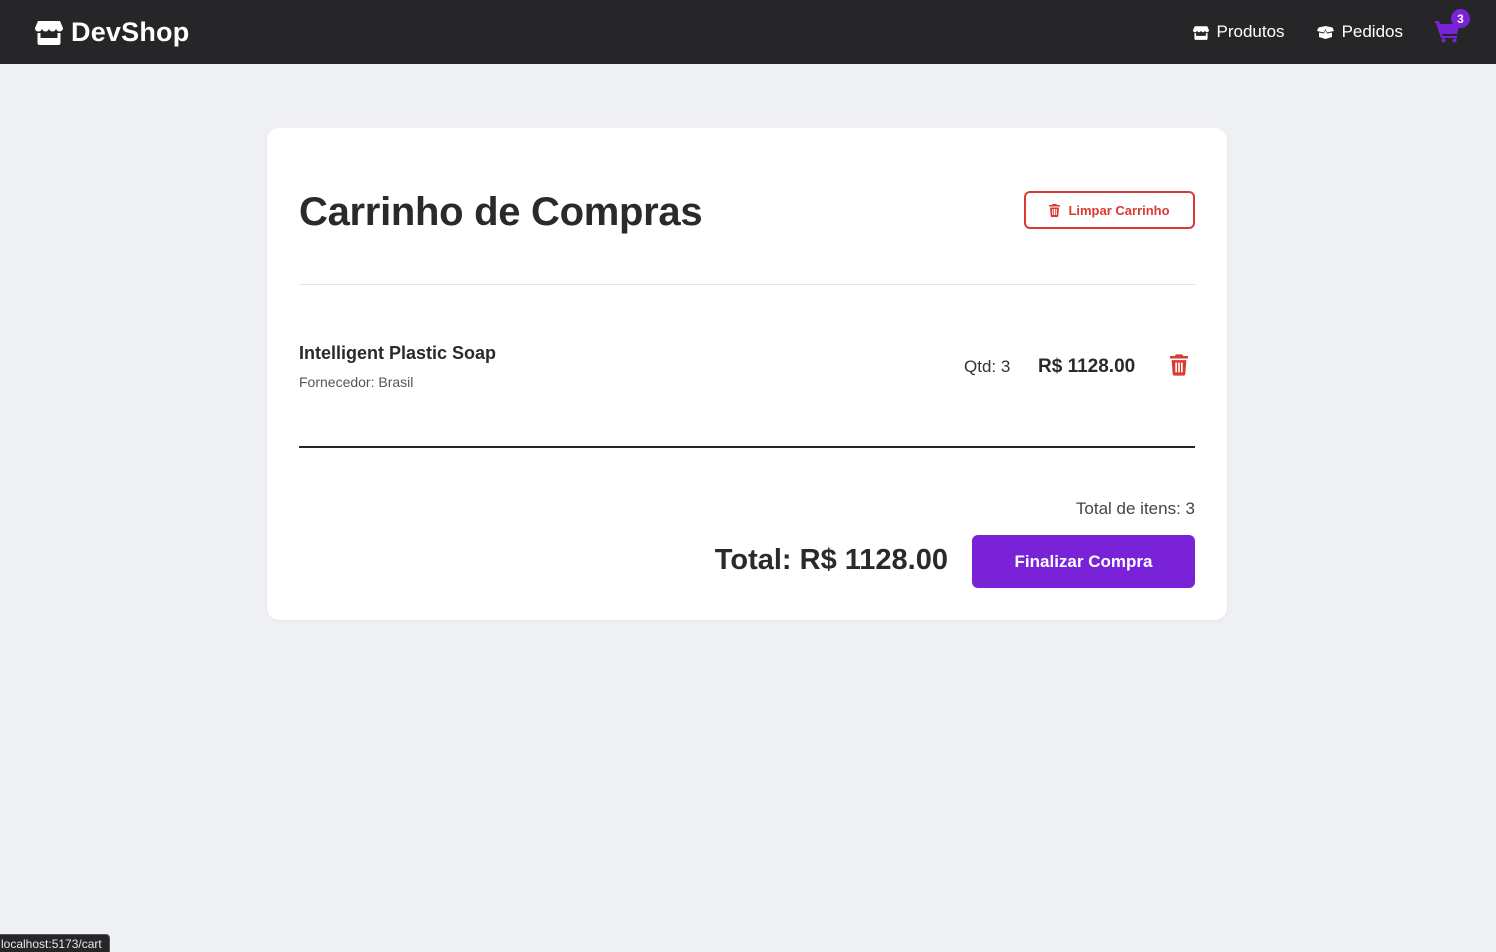 The height and width of the screenshot is (952, 1496). I want to click on box-icon, so click(1325, 32).